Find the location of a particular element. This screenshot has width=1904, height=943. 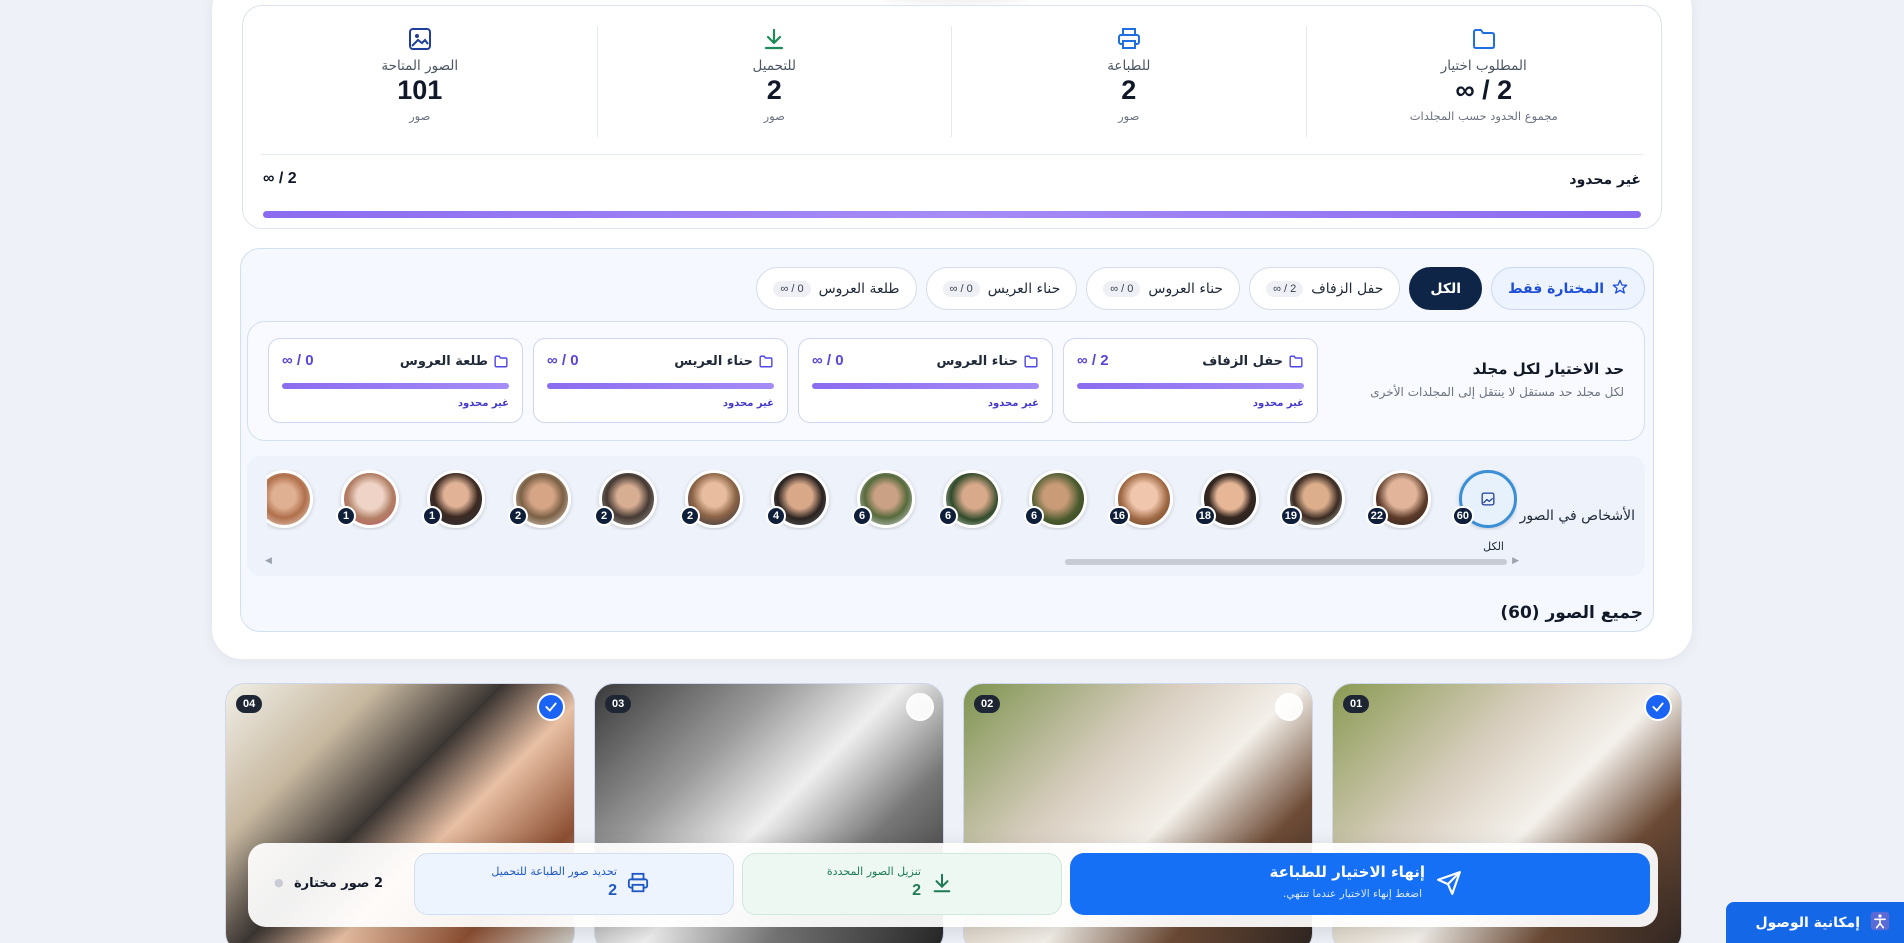

tab-bride-henna: حناء العروس ∞ / 0 is located at coordinates (1163, 288).